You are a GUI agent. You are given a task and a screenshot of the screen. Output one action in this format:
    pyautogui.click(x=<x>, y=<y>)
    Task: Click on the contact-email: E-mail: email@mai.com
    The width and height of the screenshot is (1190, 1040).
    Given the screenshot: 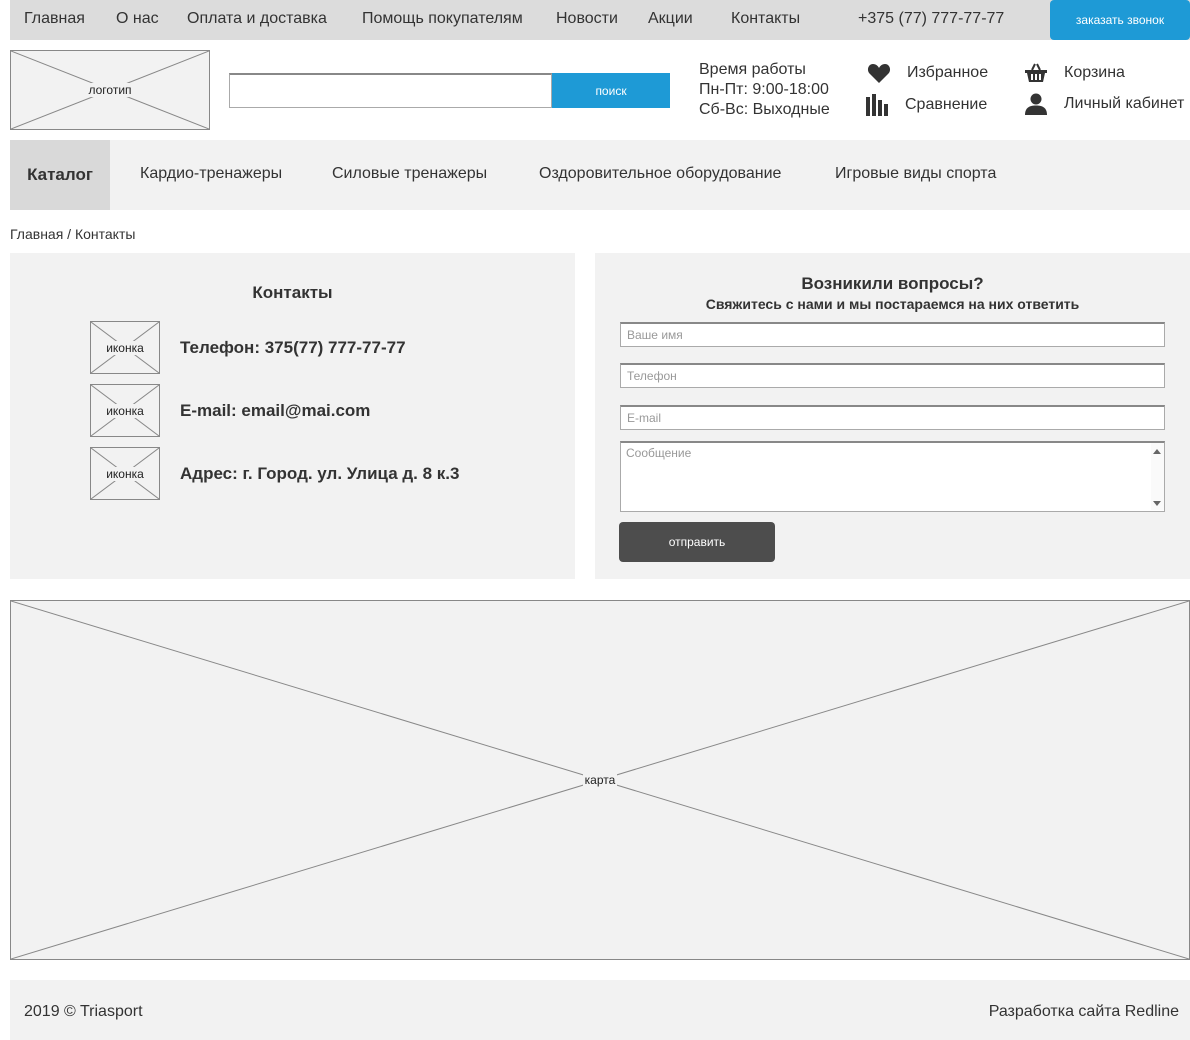 What is the action you would take?
    pyautogui.click(x=275, y=411)
    